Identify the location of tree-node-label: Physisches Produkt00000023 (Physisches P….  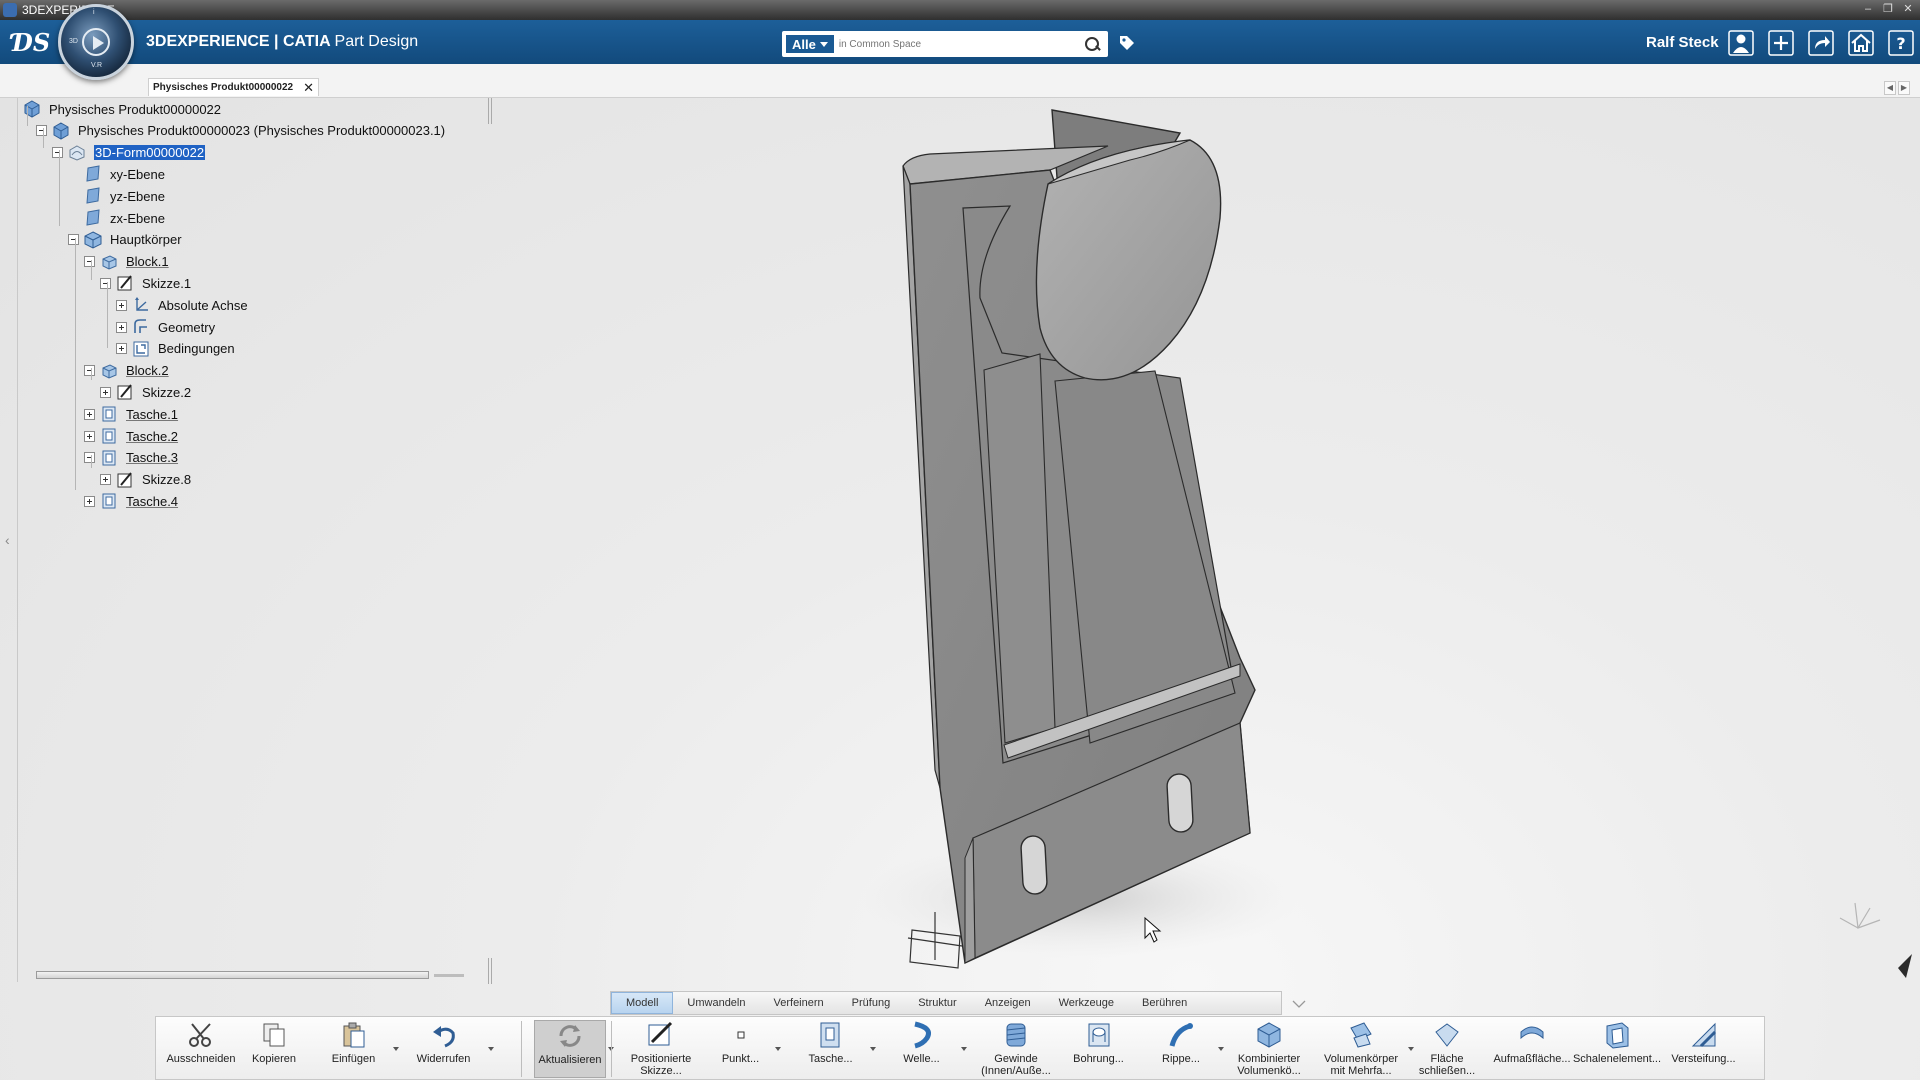
(262, 131).